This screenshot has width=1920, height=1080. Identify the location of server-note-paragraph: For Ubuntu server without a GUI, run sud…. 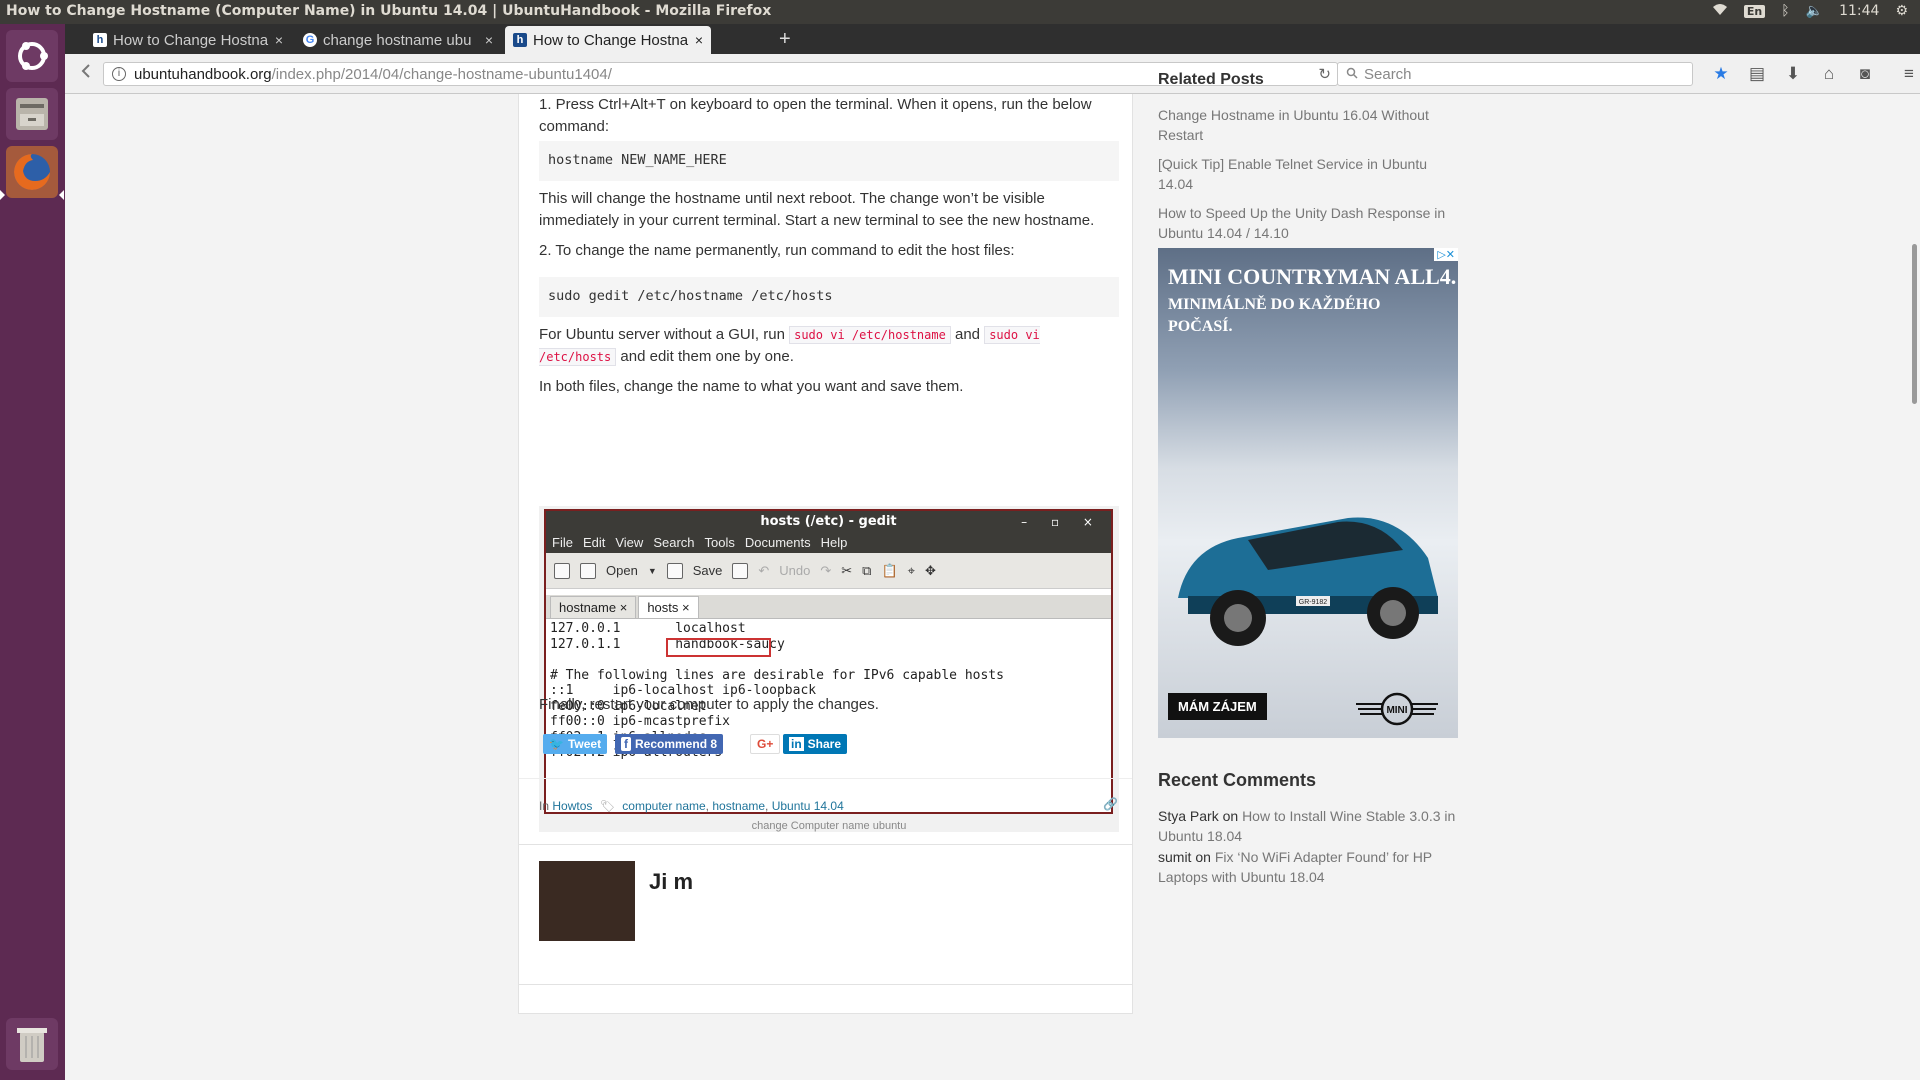
(829, 346).